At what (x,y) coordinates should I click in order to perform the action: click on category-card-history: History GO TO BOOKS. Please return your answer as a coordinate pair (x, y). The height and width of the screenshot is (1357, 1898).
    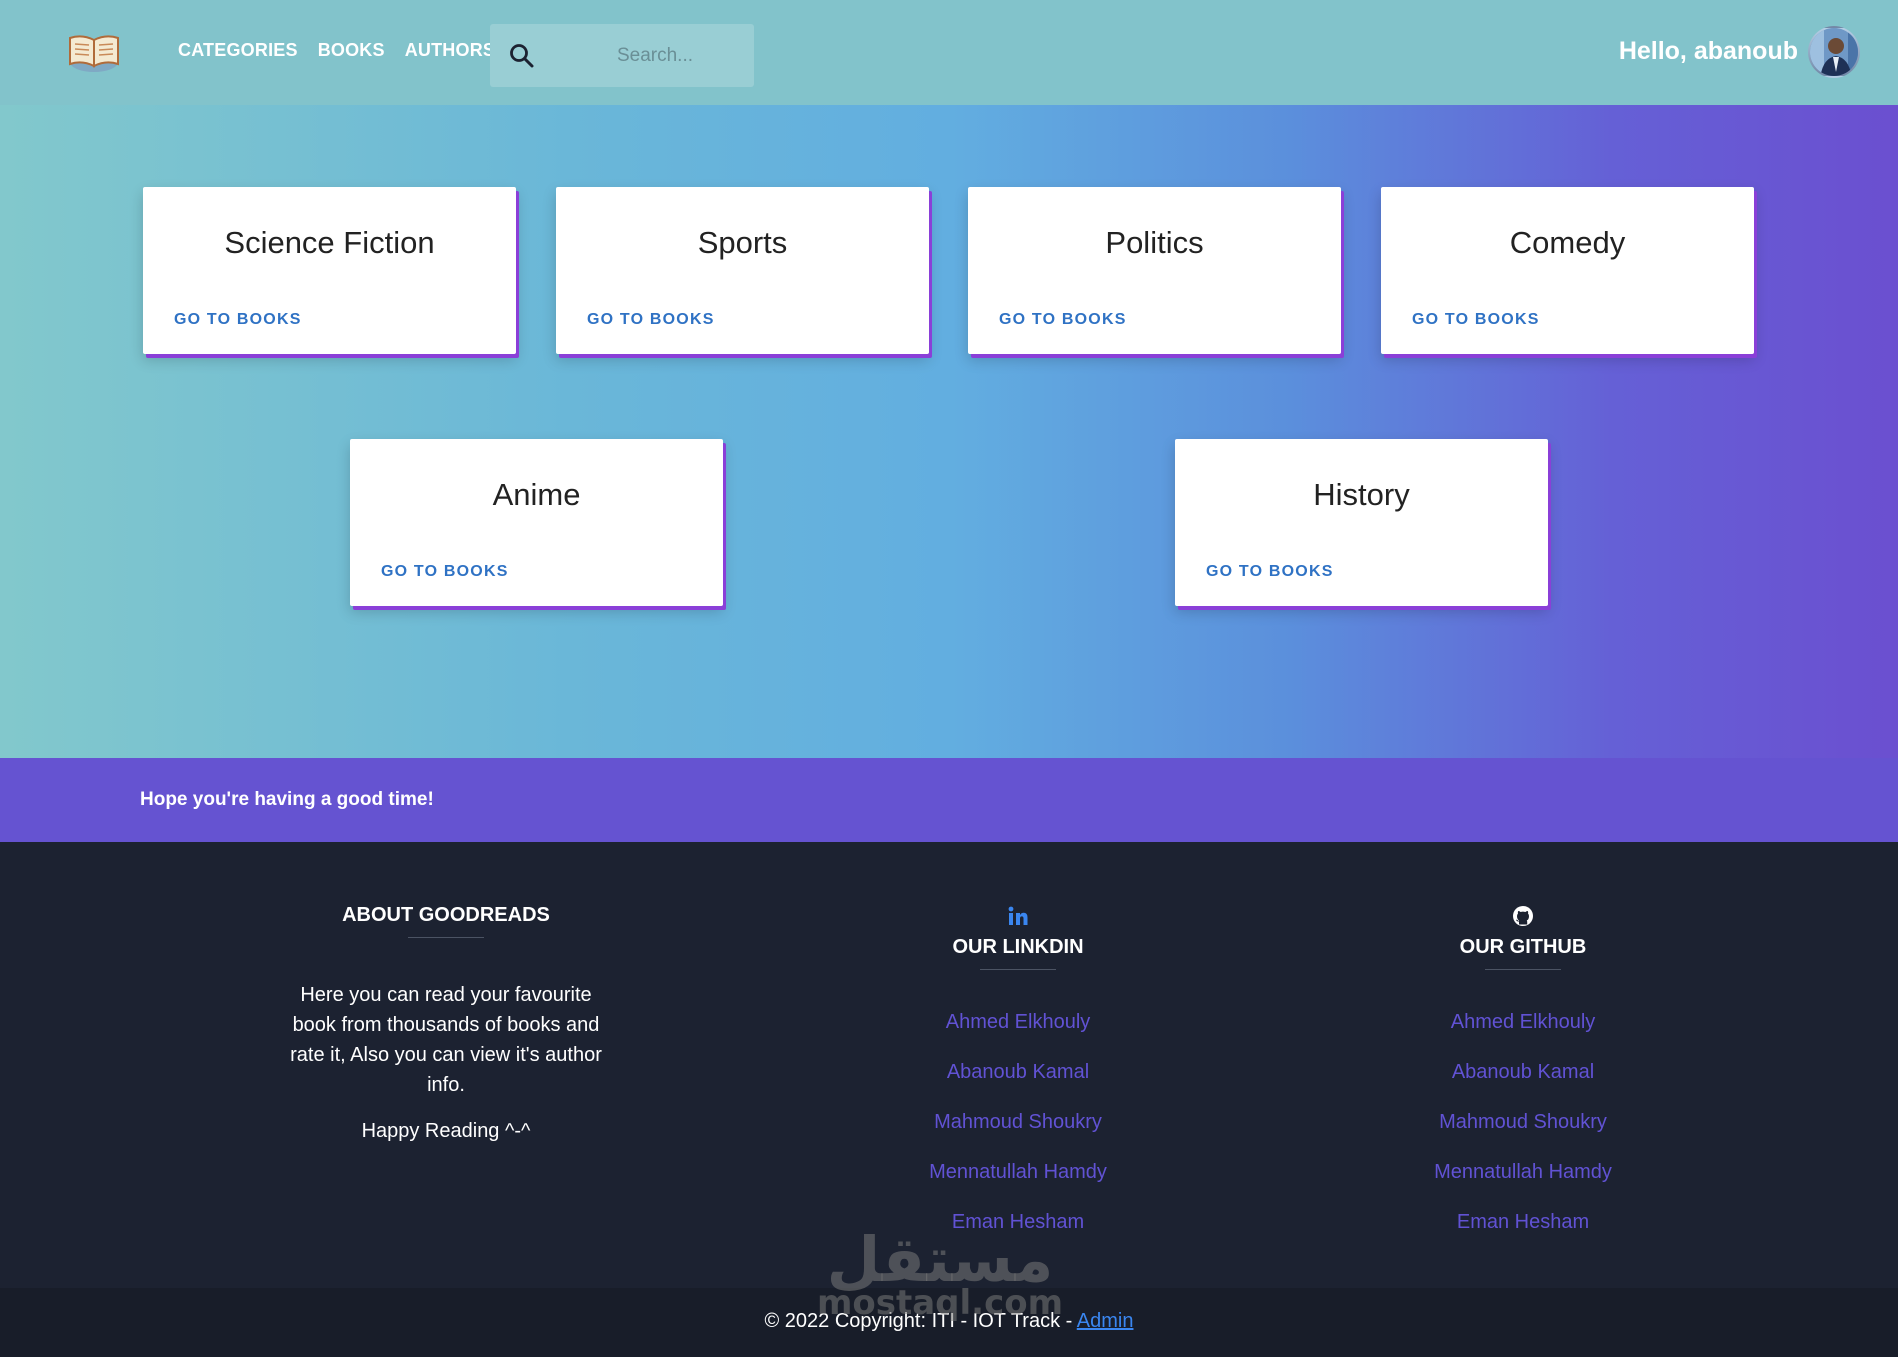
    Looking at the image, I should click on (1361, 522).